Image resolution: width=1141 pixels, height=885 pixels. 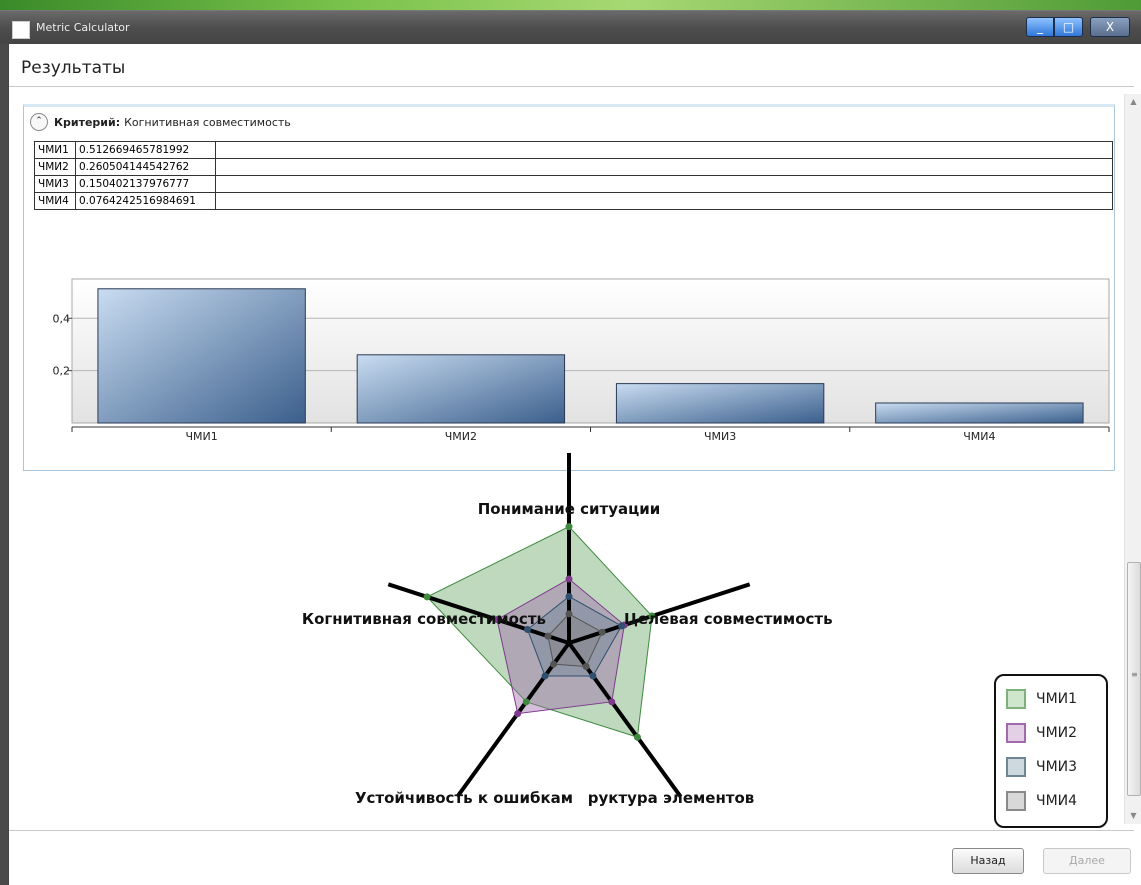 What do you see at coordinates (671, 798) in the screenshot?
I see `radar-axis-label: руктура элементов` at bounding box center [671, 798].